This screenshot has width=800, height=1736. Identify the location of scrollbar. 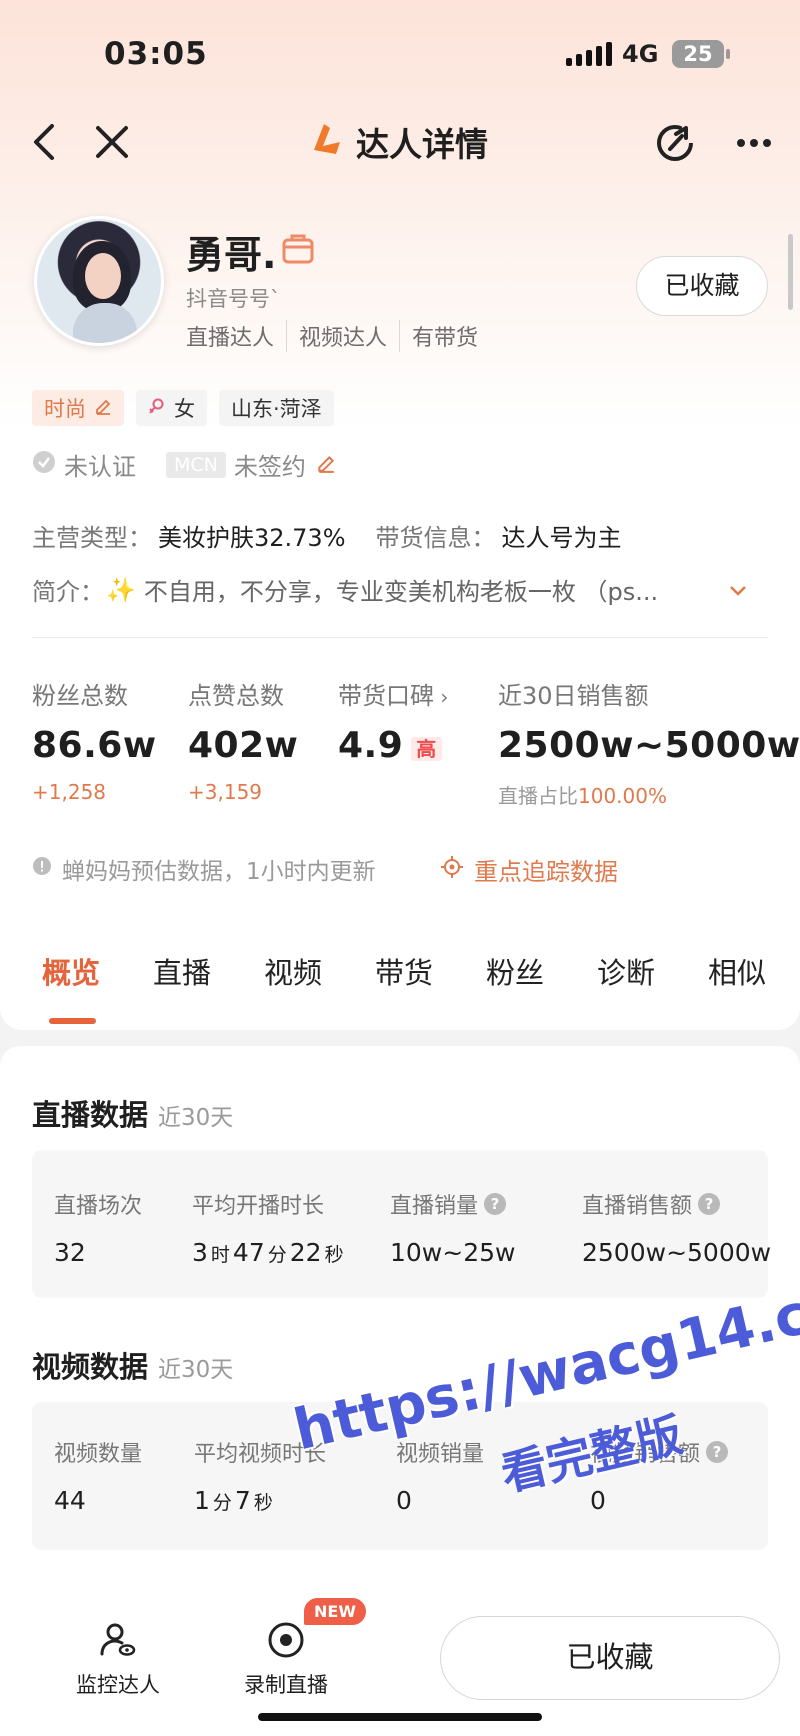
(790, 272).